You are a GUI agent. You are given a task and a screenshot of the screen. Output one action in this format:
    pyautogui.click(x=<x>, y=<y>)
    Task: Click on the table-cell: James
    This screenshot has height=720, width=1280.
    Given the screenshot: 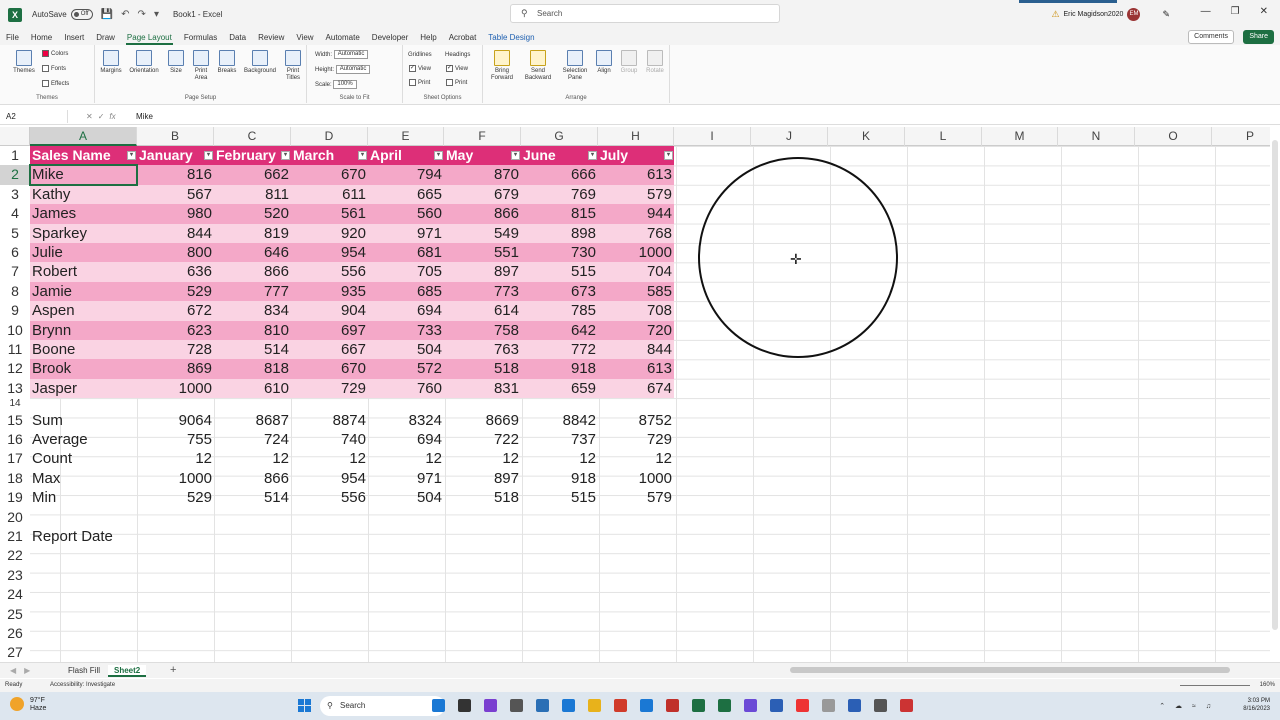 What is the action you would take?
    pyautogui.click(x=83, y=214)
    